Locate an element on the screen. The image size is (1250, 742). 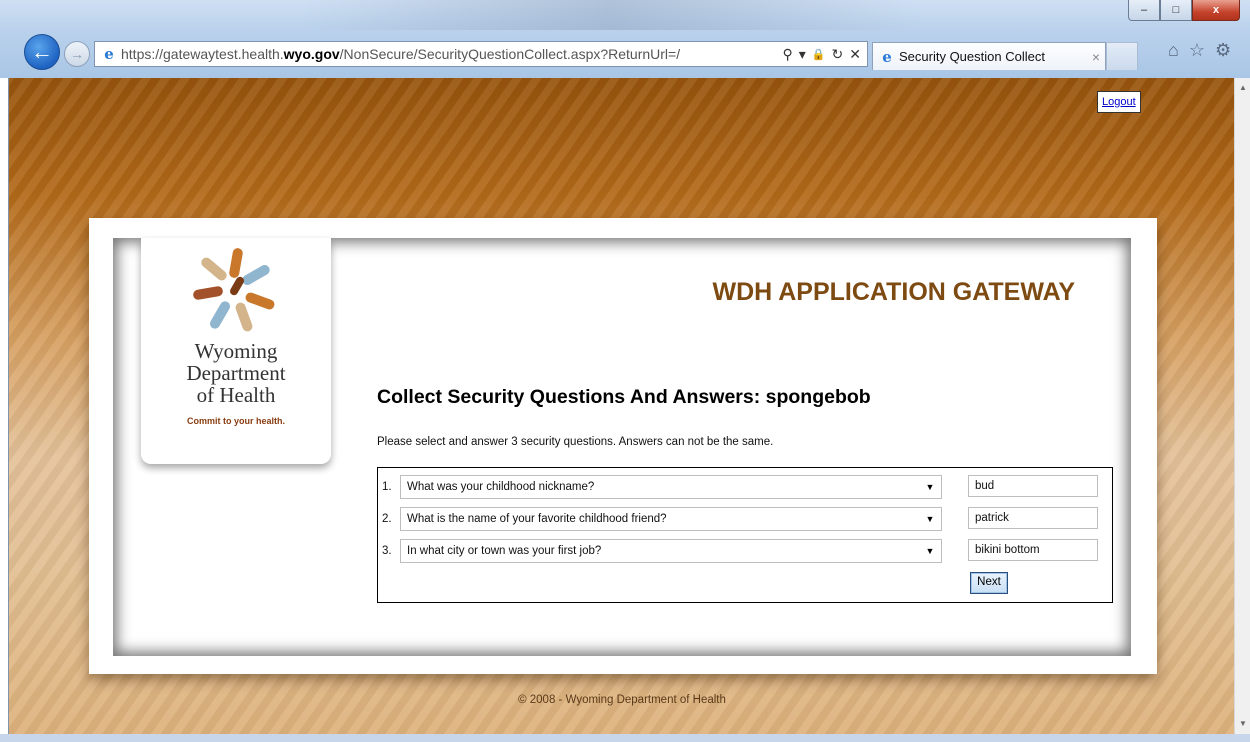
logo-line-2: Department is located at coordinates (236, 373).